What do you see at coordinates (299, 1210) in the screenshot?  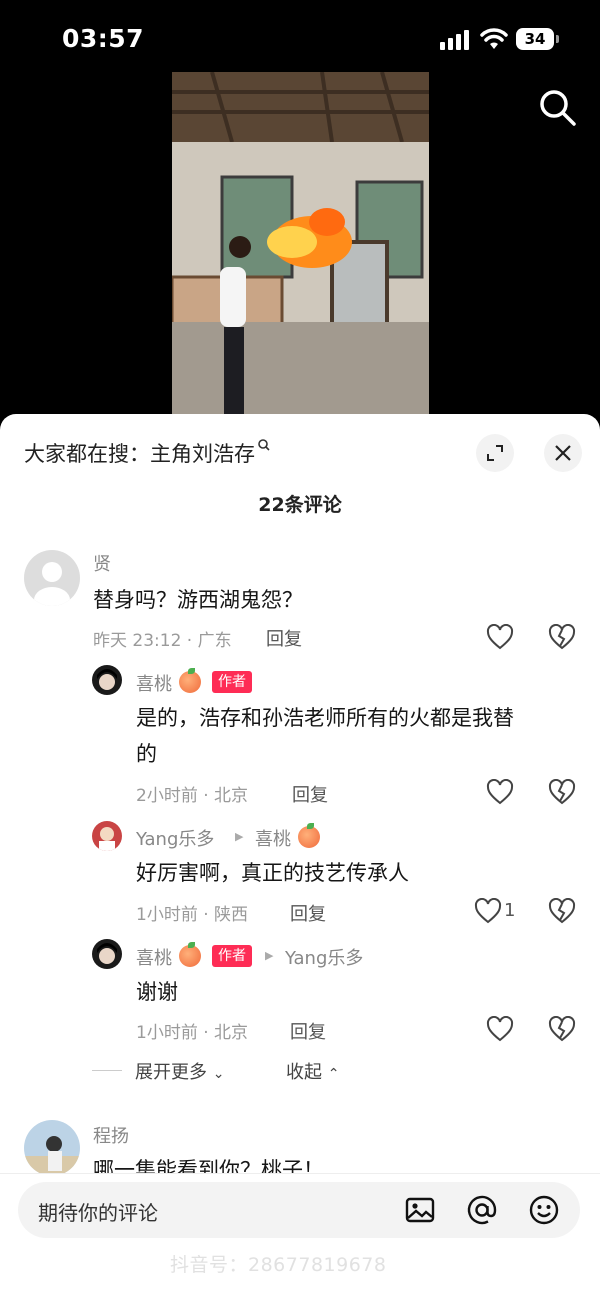 I see `comment-input: 期待你的评论` at bounding box center [299, 1210].